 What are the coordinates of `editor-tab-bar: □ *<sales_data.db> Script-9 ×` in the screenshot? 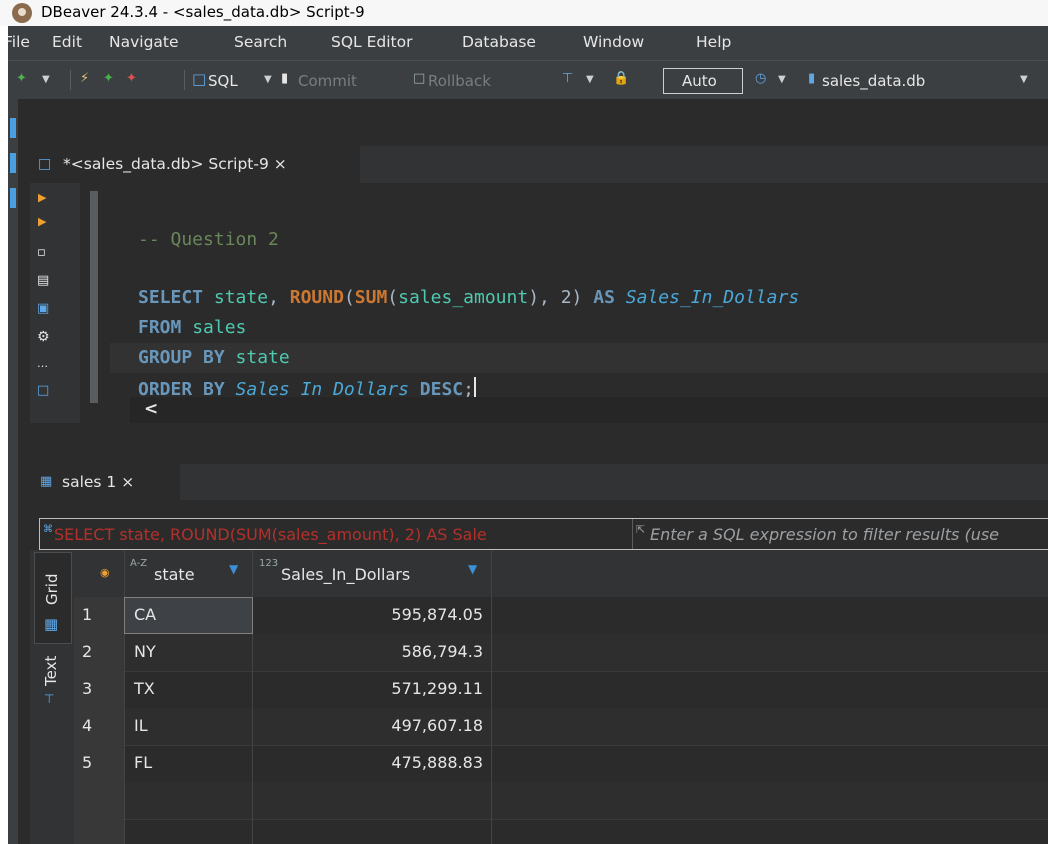 It's located at (539, 165).